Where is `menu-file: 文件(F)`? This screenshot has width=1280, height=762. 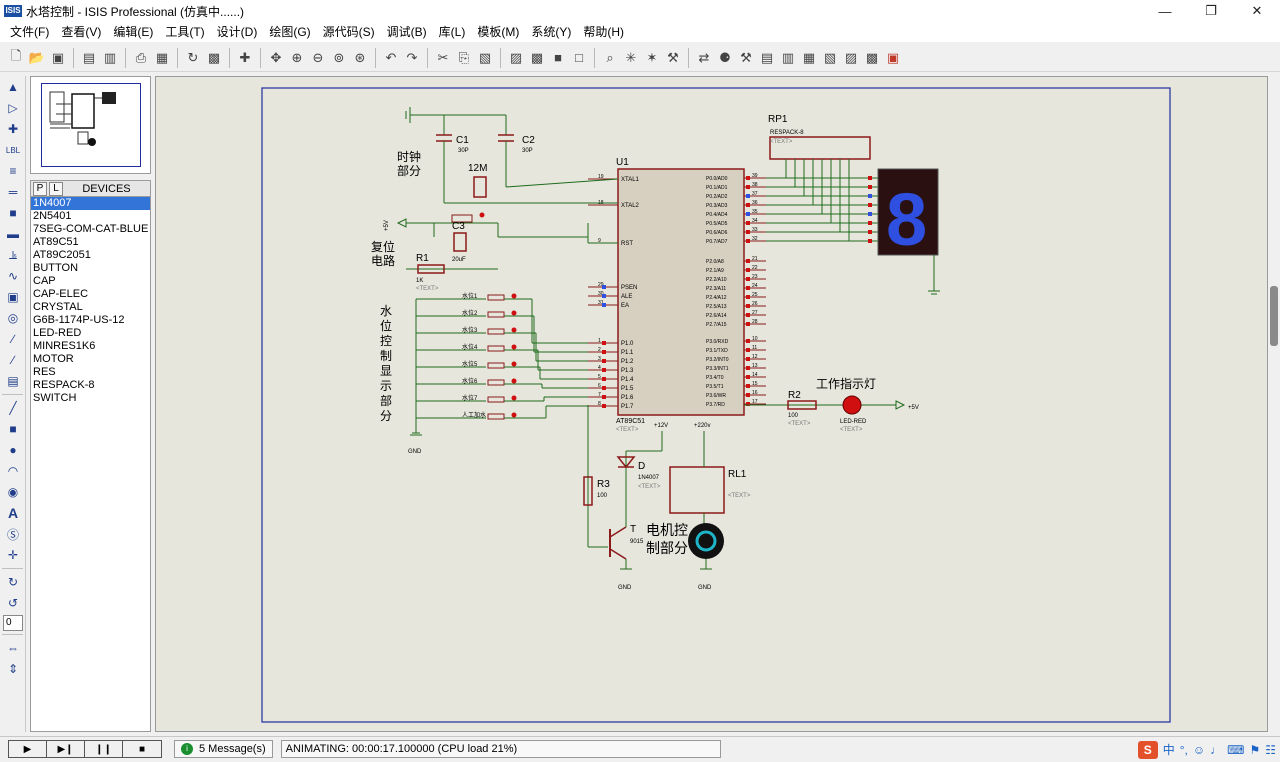 menu-file: 文件(F) is located at coordinates (29, 32).